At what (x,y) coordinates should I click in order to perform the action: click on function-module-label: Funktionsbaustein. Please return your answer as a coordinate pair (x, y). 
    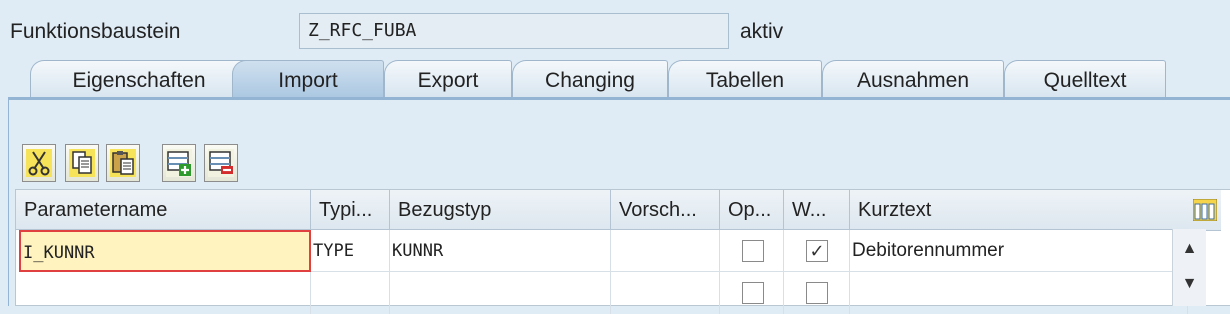
    Looking at the image, I should click on (95, 31).